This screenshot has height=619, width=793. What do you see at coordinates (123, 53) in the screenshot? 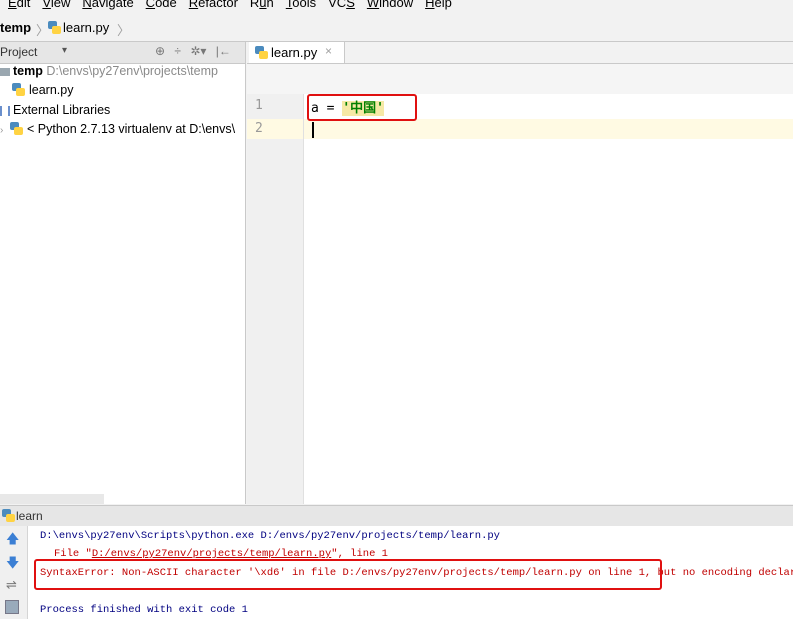
I see `project-panel-header: Project ▾ ⊕ ÷ ✲▾ |←` at bounding box center [123, 53].